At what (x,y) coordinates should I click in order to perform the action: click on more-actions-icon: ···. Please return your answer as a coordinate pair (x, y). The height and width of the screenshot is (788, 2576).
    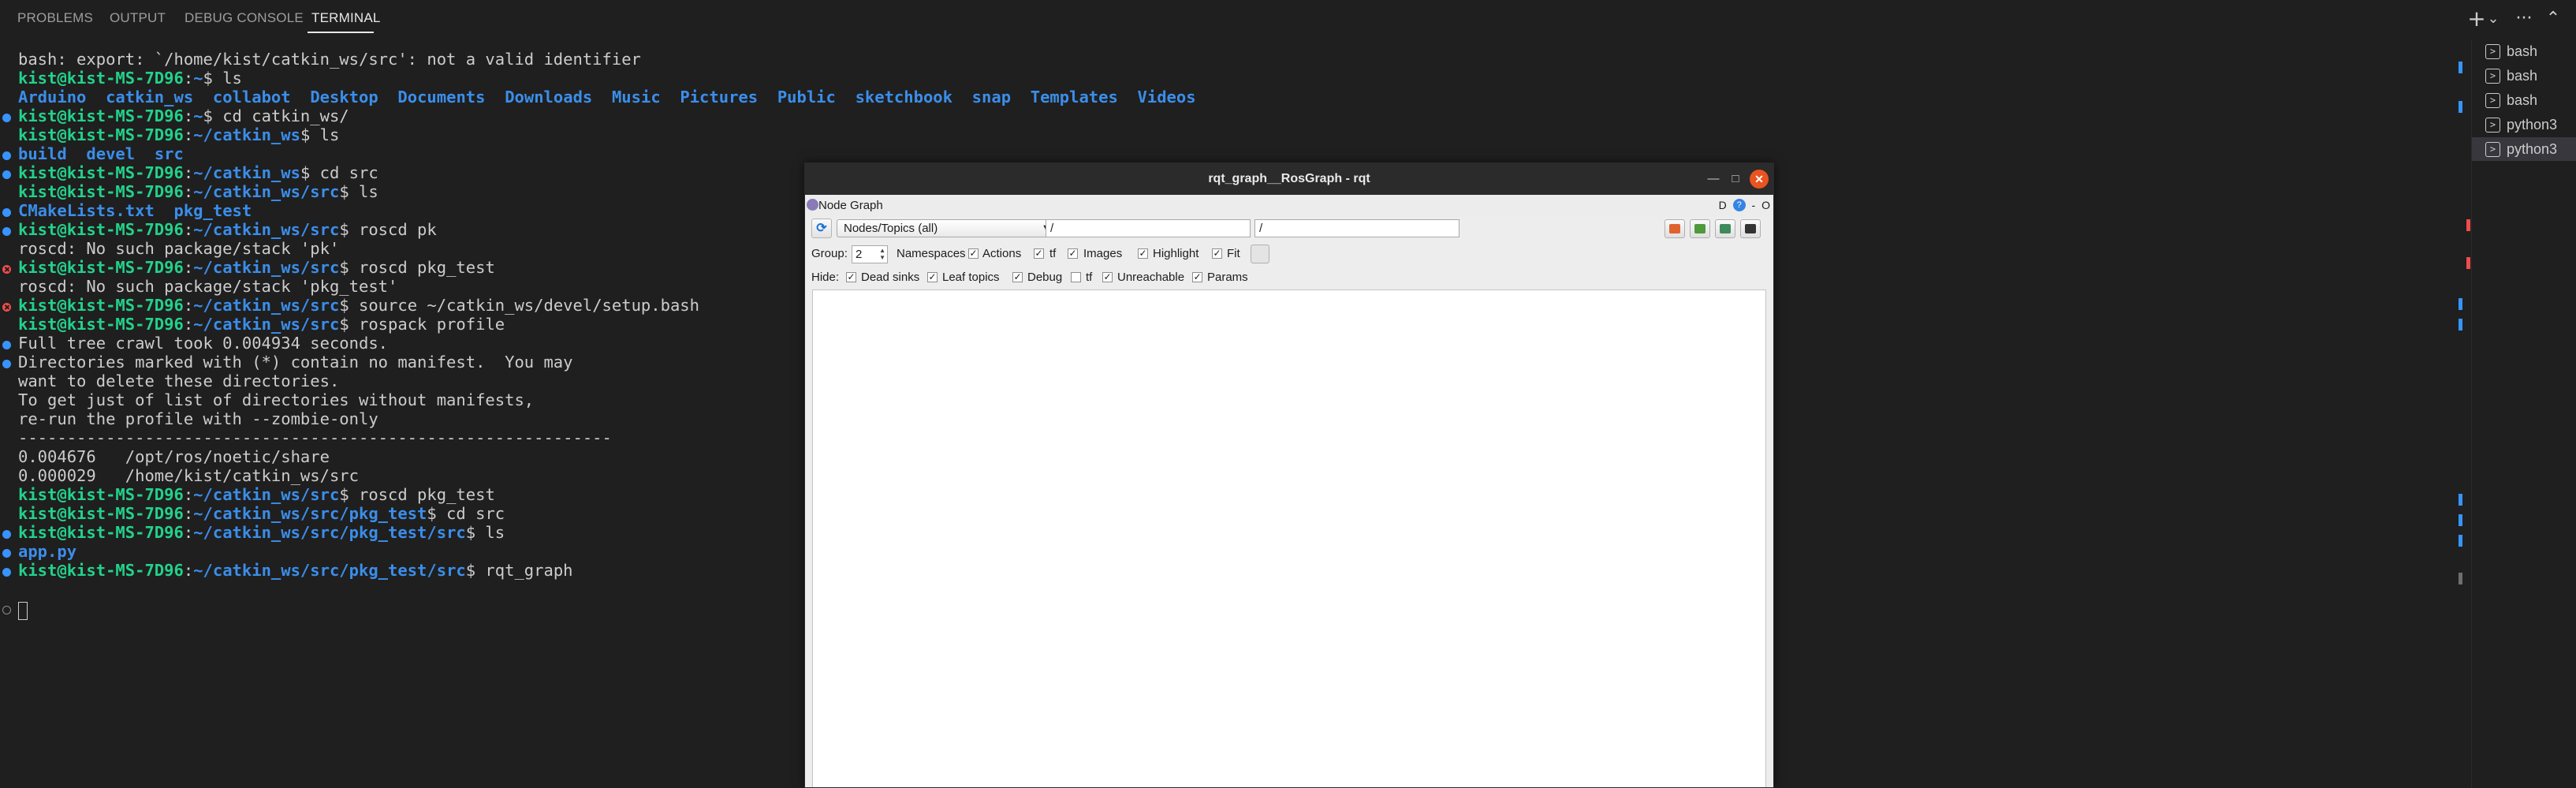
    Looking at the image, I should click on (2524, 19).